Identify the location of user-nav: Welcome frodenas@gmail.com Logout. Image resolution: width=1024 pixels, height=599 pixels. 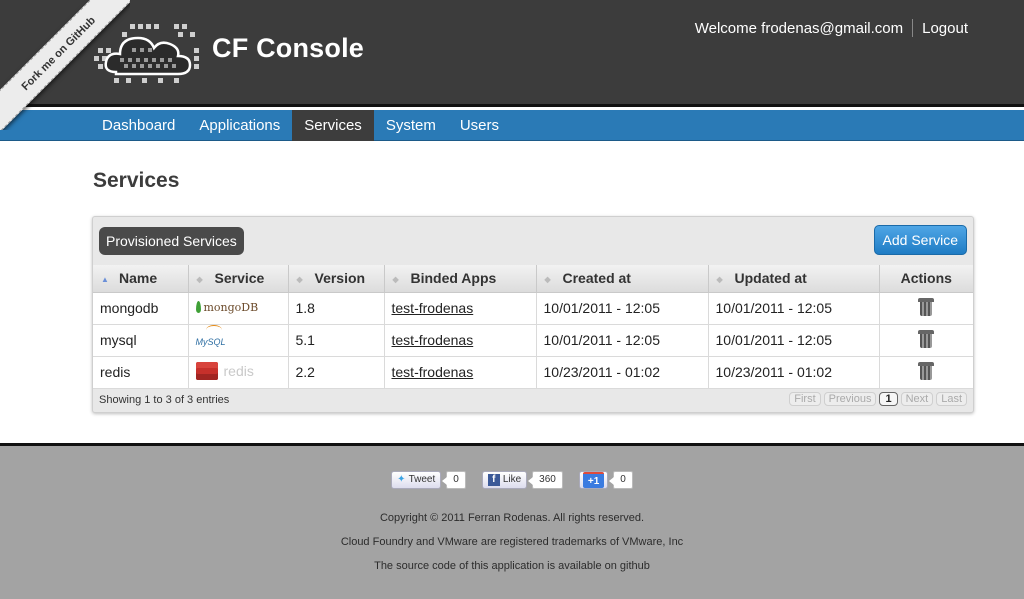
(831, 28).